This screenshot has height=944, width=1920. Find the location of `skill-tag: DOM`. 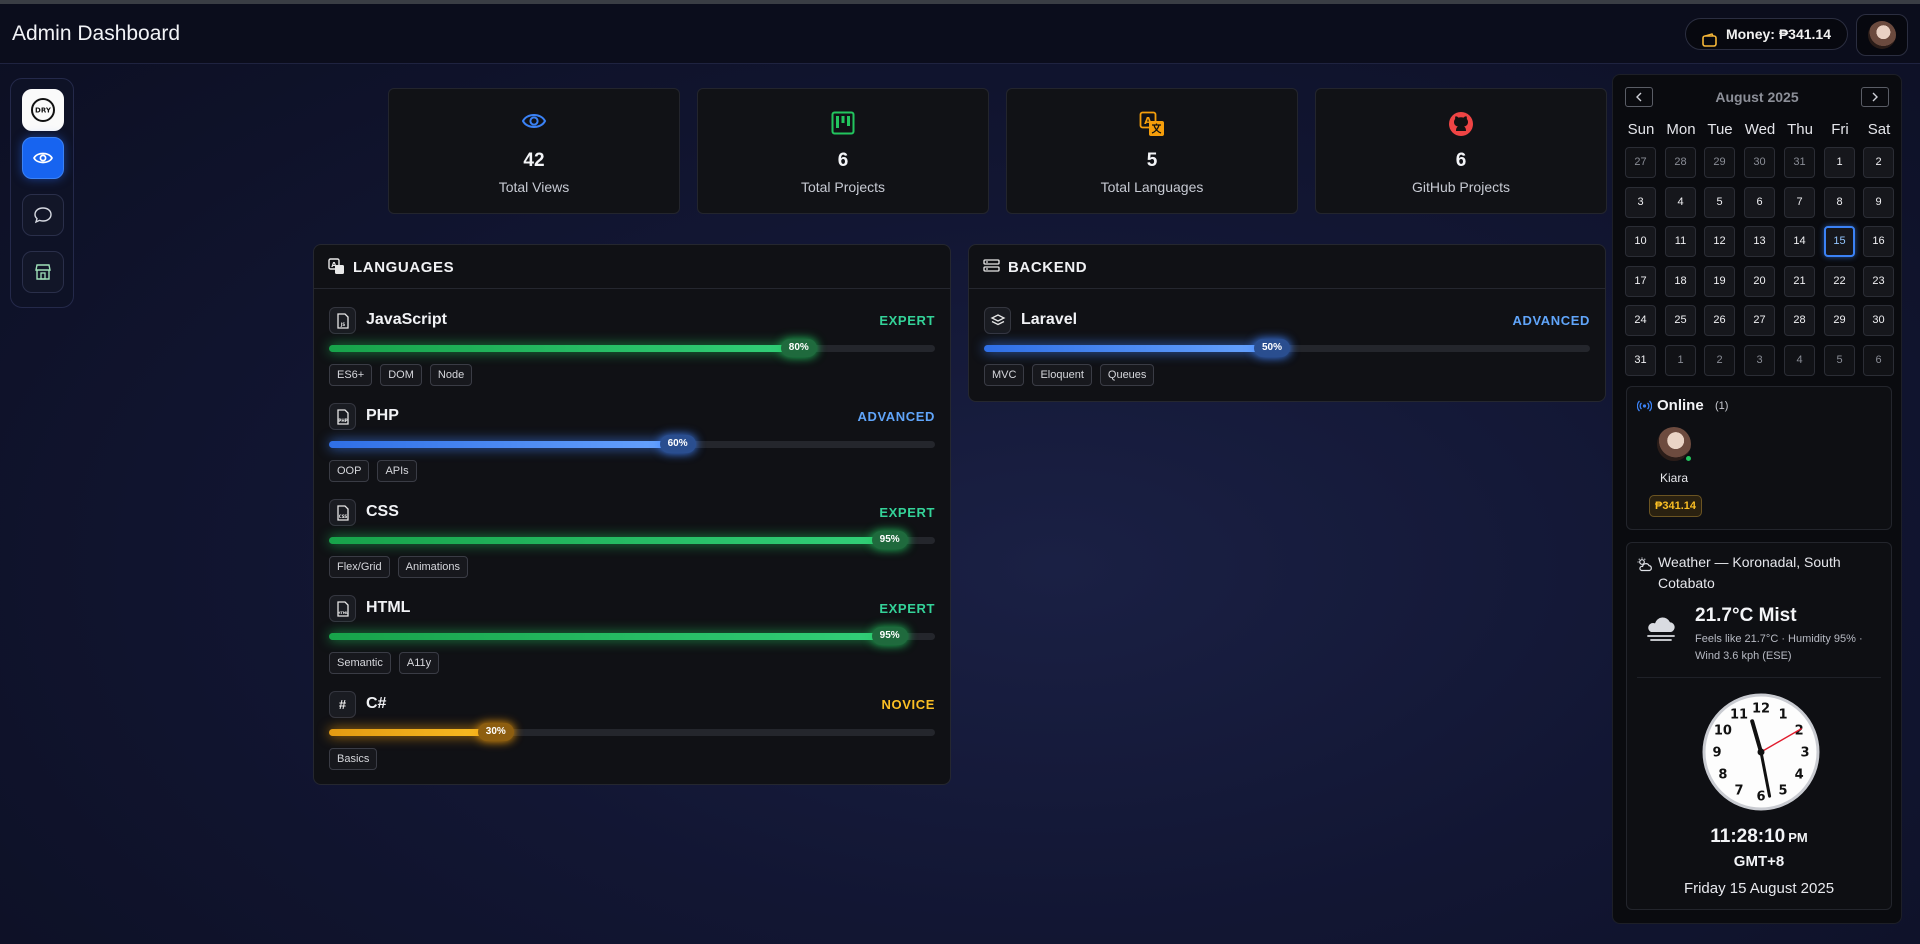

skill-tag: DOM is located at coordinates (401, 375).